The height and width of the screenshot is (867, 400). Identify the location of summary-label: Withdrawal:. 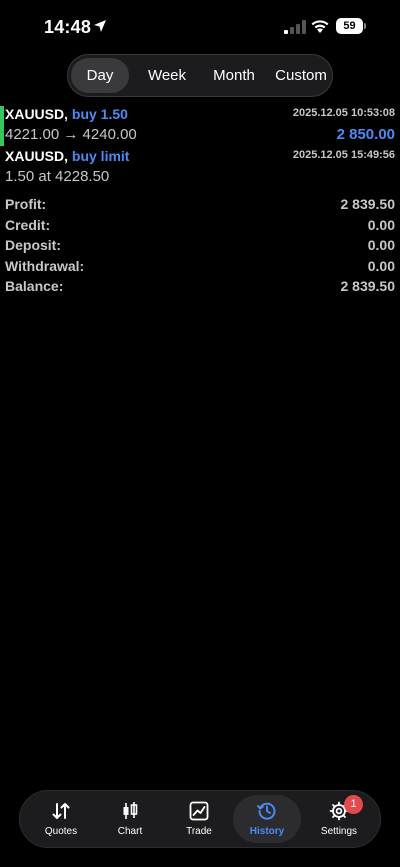
(45, 265).